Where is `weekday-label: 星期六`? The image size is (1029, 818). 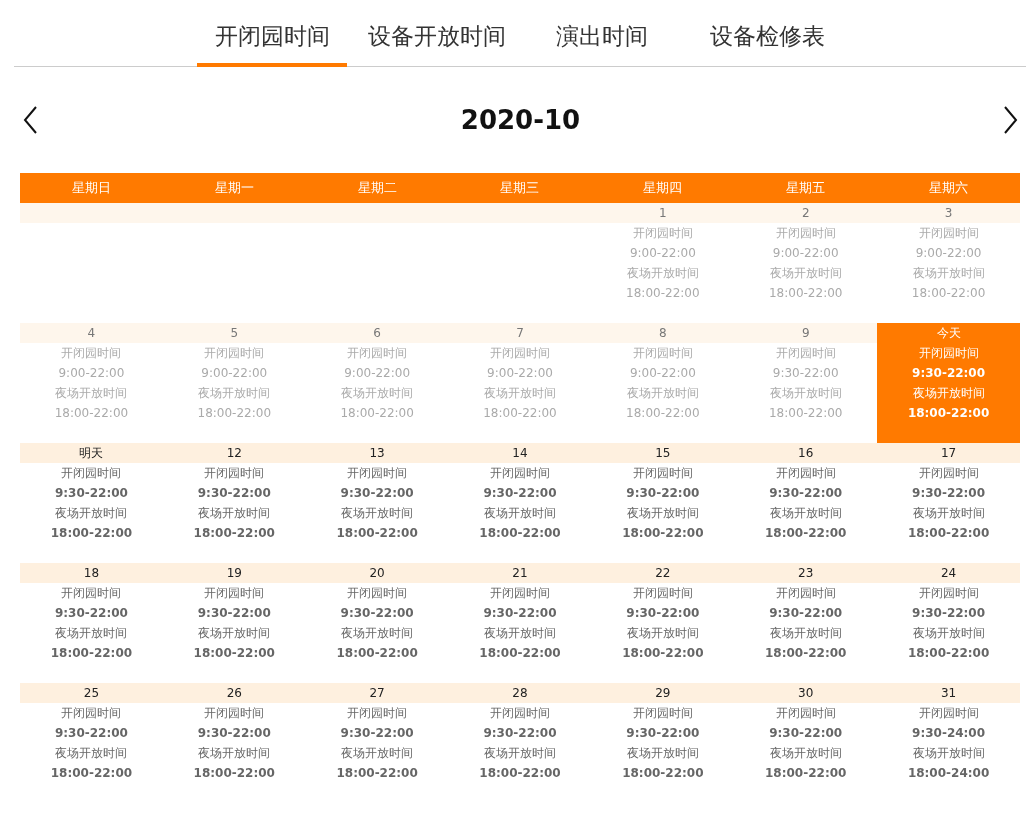
weekday-label: 星期六 is located at coordinates (949, 188).